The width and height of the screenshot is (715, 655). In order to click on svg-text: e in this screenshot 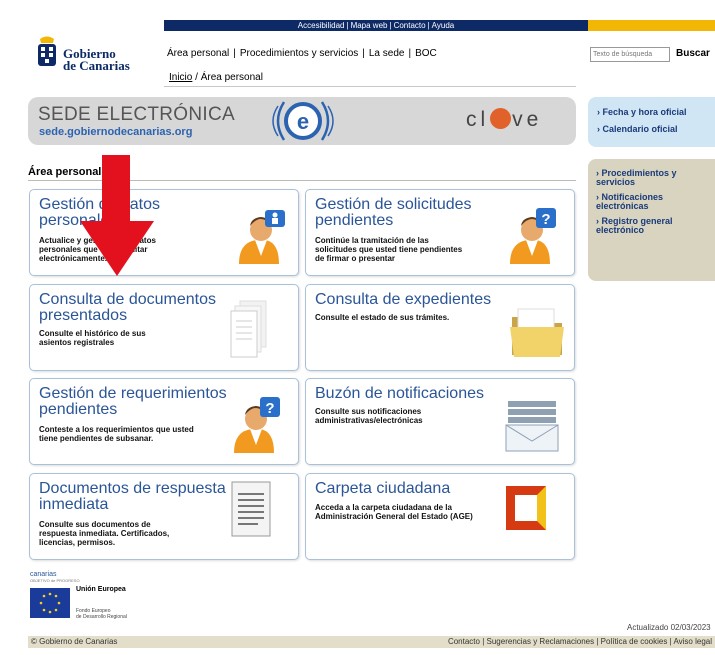, I will do `click(303, 121)`.